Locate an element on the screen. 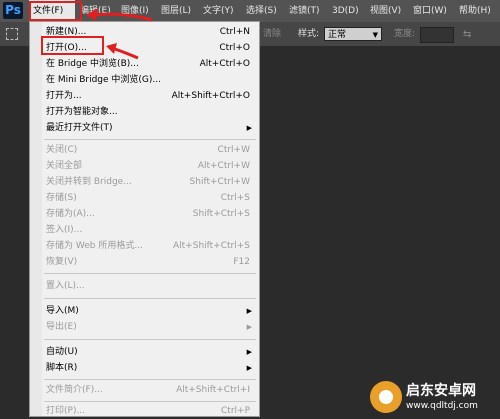  menu-item-revert: 恢复(V) F12 is located at coordinates (148, 262).